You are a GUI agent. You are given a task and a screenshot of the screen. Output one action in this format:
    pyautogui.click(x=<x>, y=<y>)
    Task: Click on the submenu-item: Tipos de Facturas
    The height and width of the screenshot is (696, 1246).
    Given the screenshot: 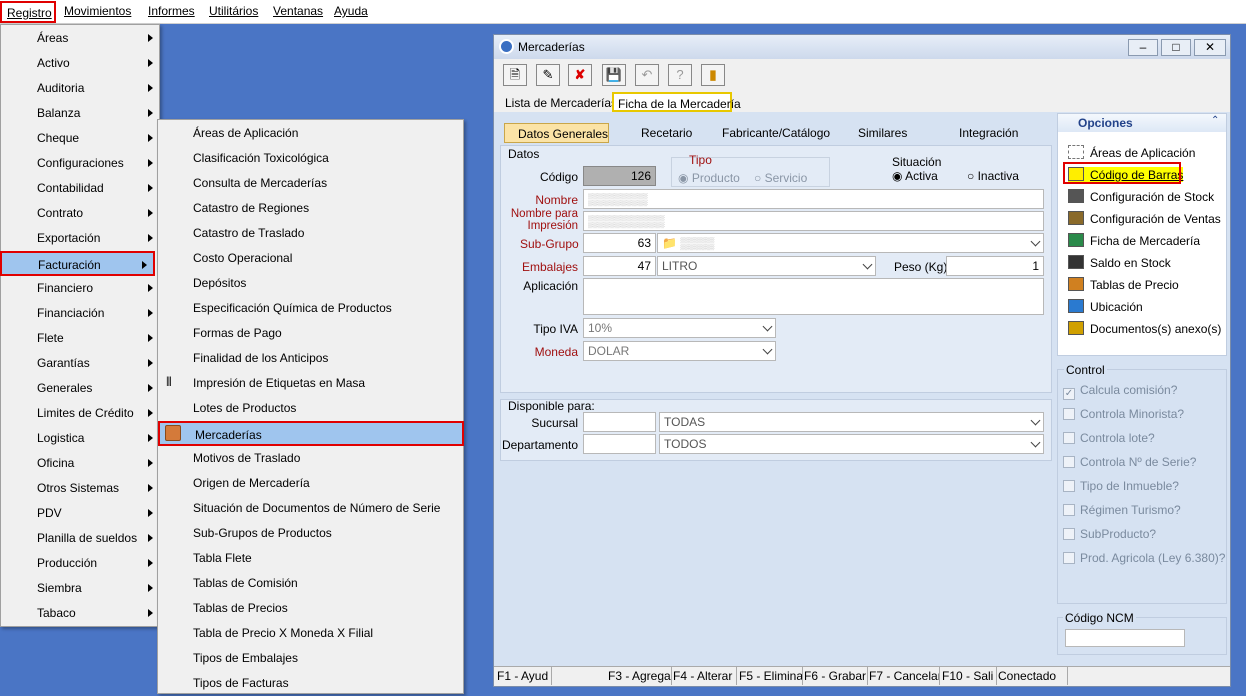 What is the action you would take?
    pyautogui.click(x=310, y=683)
    